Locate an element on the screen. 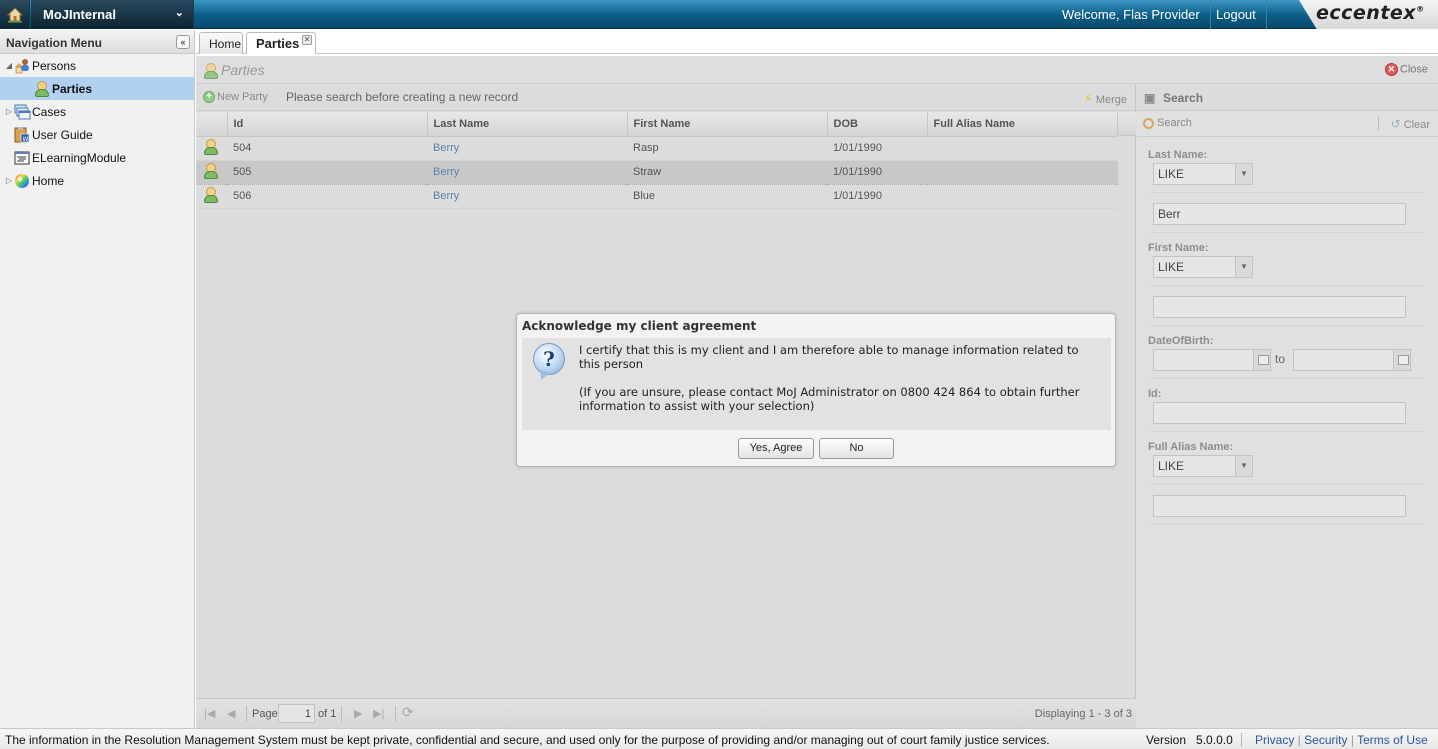  close-tab-icon: ✕ is located at coordinates (307, 40).